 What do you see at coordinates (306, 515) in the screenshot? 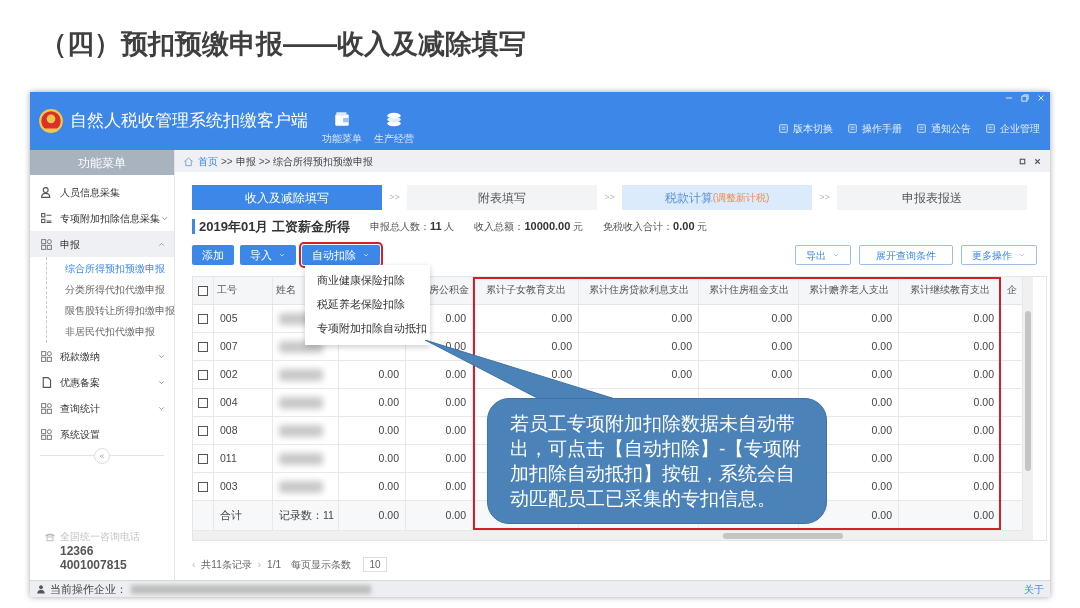
I see `total-label: 记录数：11` at bounding box center [306, 515].